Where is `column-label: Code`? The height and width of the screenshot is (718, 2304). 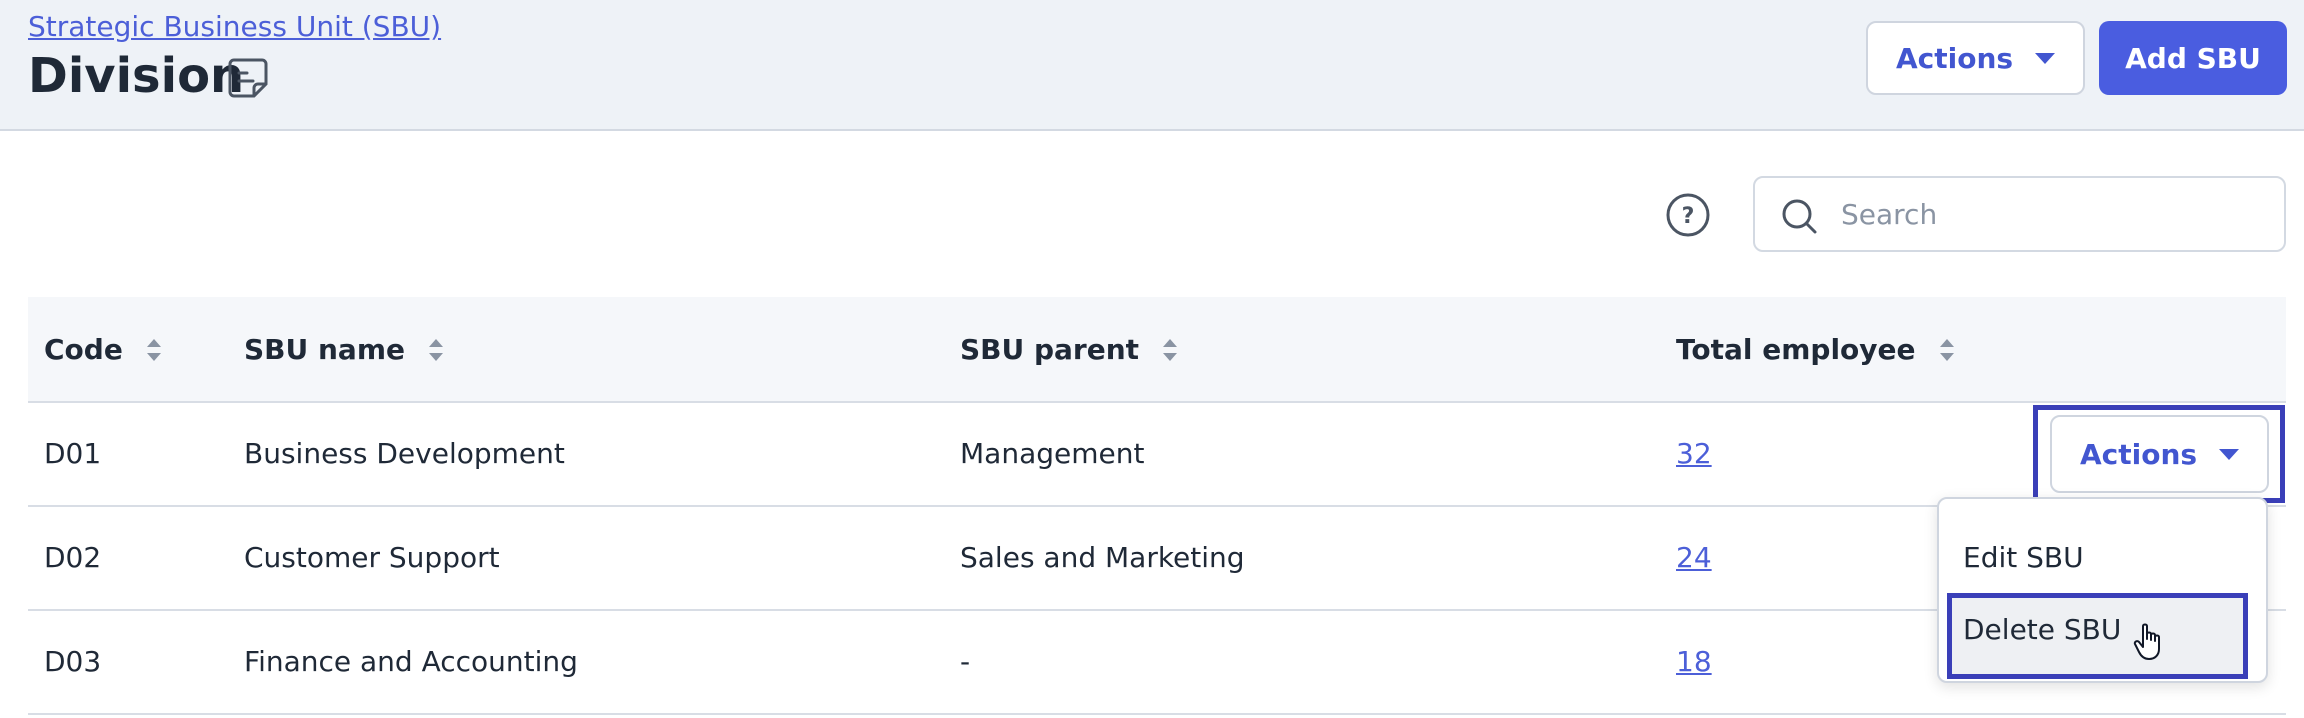 column-label: Code is located at coordinates (83, 349).